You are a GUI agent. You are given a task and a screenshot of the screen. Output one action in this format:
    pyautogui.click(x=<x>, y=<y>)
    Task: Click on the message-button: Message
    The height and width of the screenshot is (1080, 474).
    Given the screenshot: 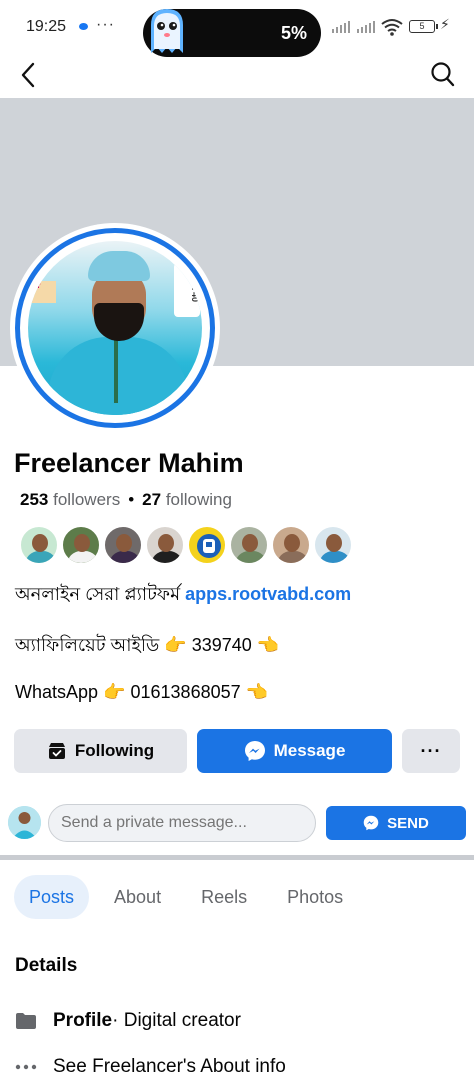 What is the action you would take?
    pyautogui.click(x=294, y=751)
    